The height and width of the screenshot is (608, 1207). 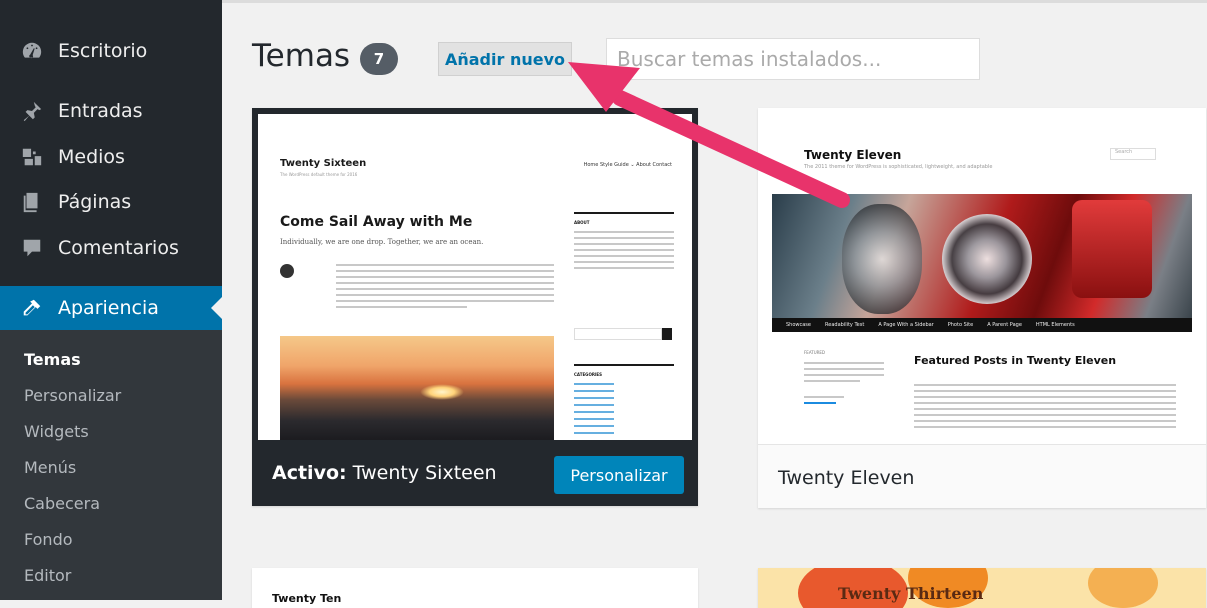 I want to click on menu-item-paginas: Páginas, so click(x=111, y=202).